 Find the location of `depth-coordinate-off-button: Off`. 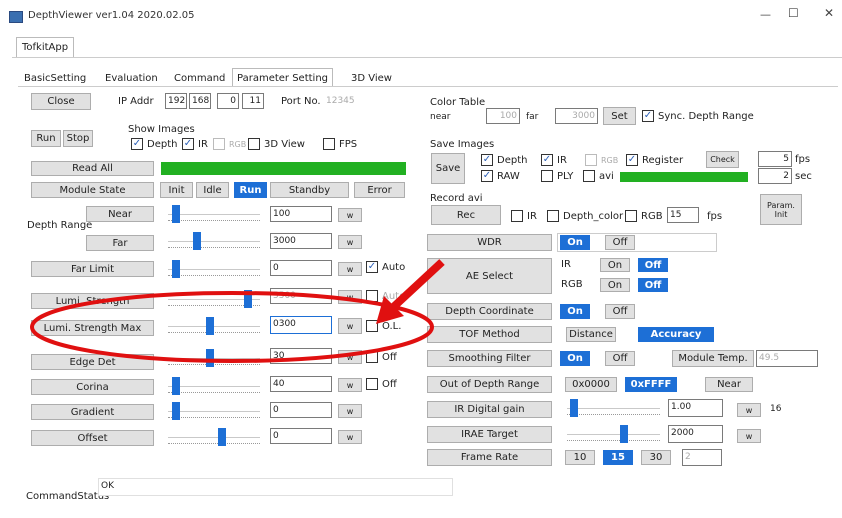

depth-coordinate-off-button: Off is located at coordinates (620, 311).